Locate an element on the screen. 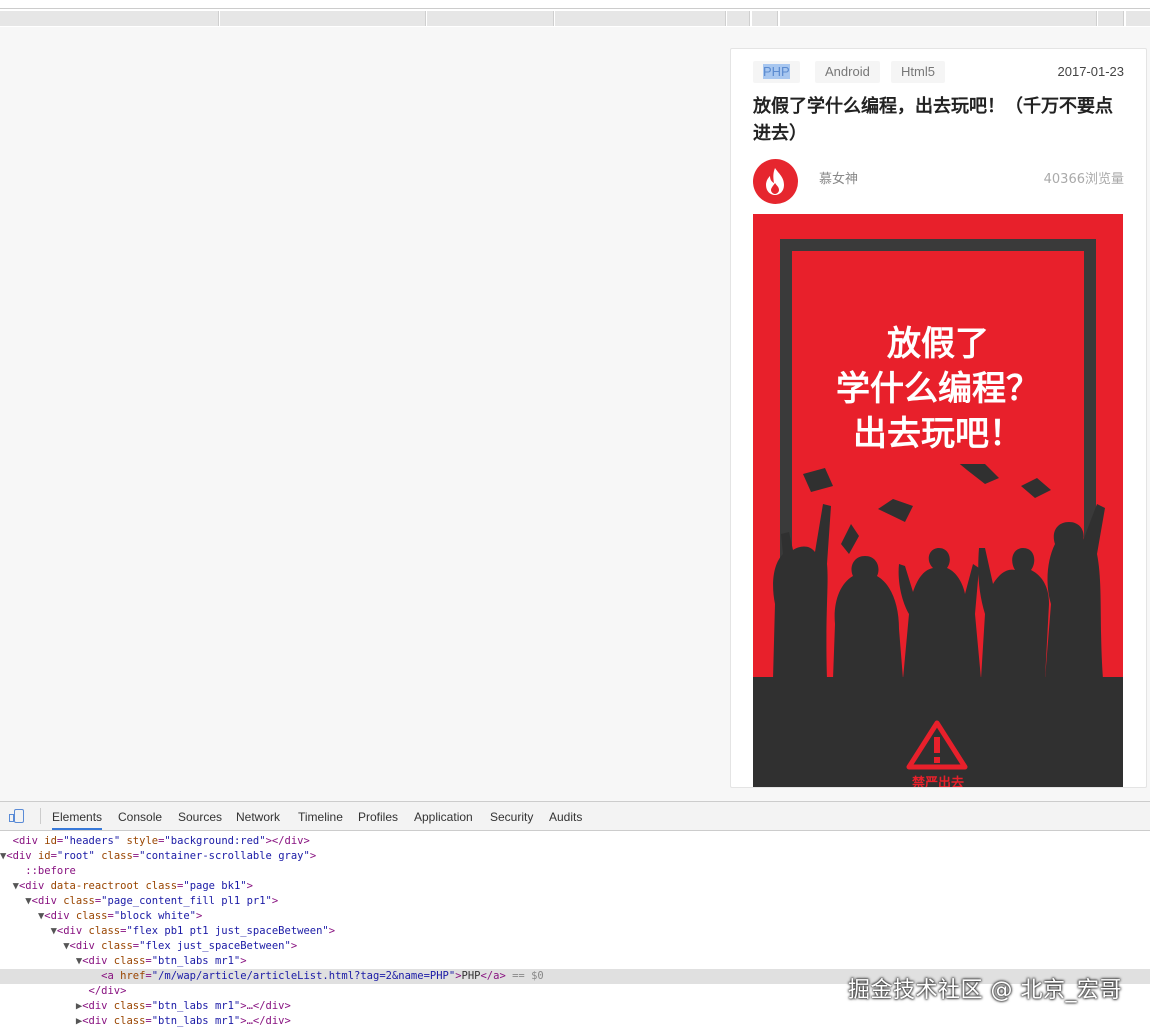 This screenshot has width=1150, height=1032. dom-node-line: ▼<div class="btn_labs mr1"> is located at coordinates (575, 961).